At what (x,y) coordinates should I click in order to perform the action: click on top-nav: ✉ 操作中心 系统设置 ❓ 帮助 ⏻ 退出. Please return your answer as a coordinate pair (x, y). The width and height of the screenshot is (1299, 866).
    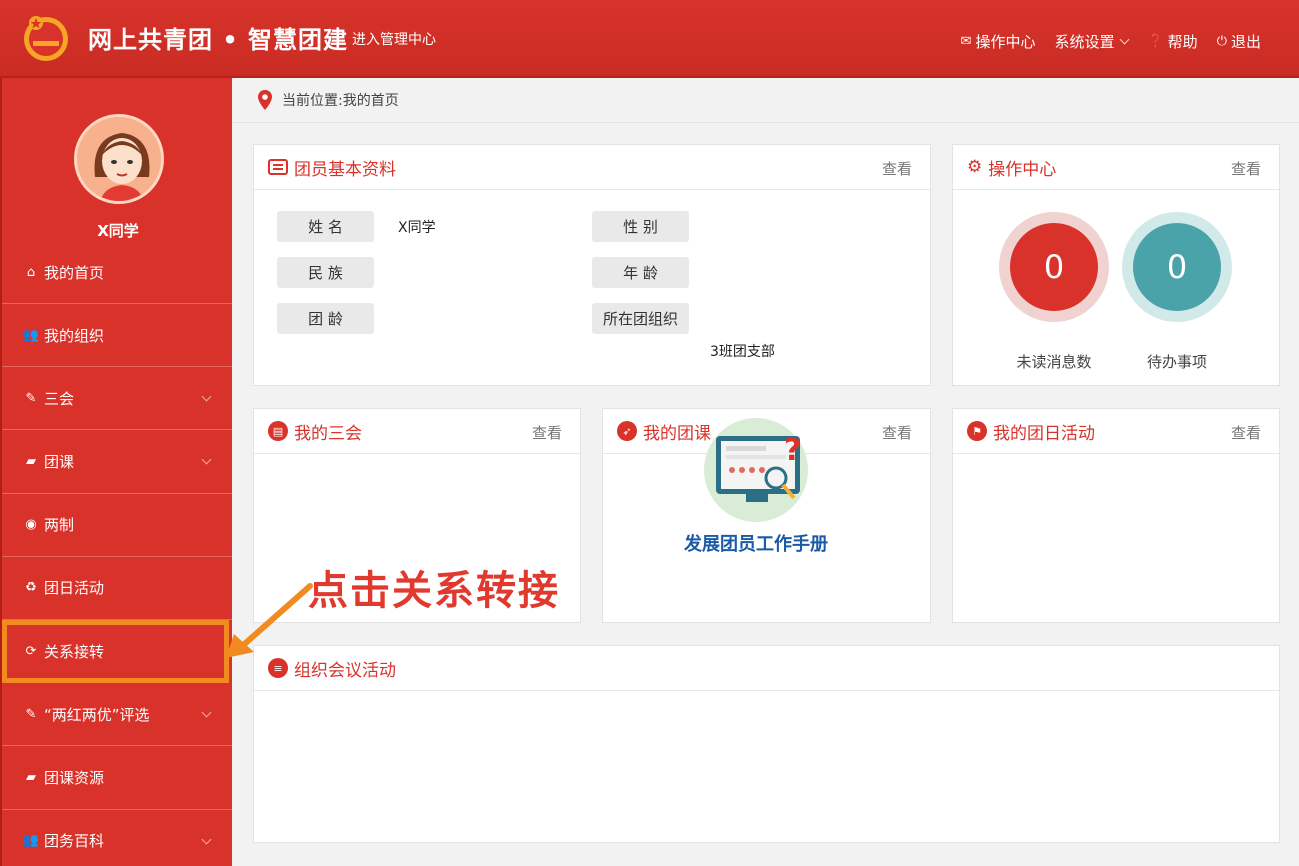
    Looking at the image, I should click on (1101, 41).